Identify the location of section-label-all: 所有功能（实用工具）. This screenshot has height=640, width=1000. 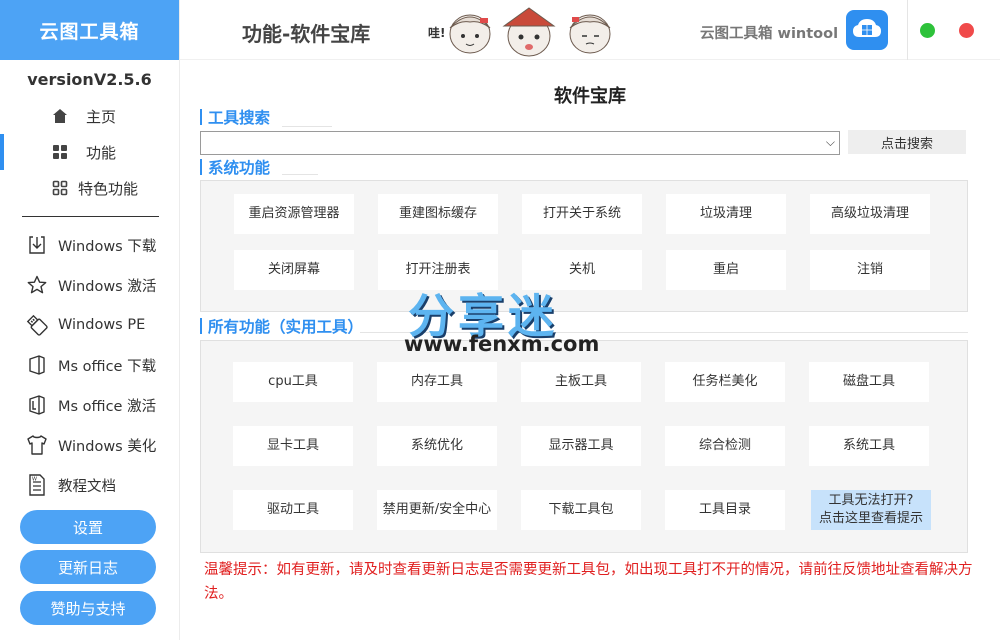
(281, 326).